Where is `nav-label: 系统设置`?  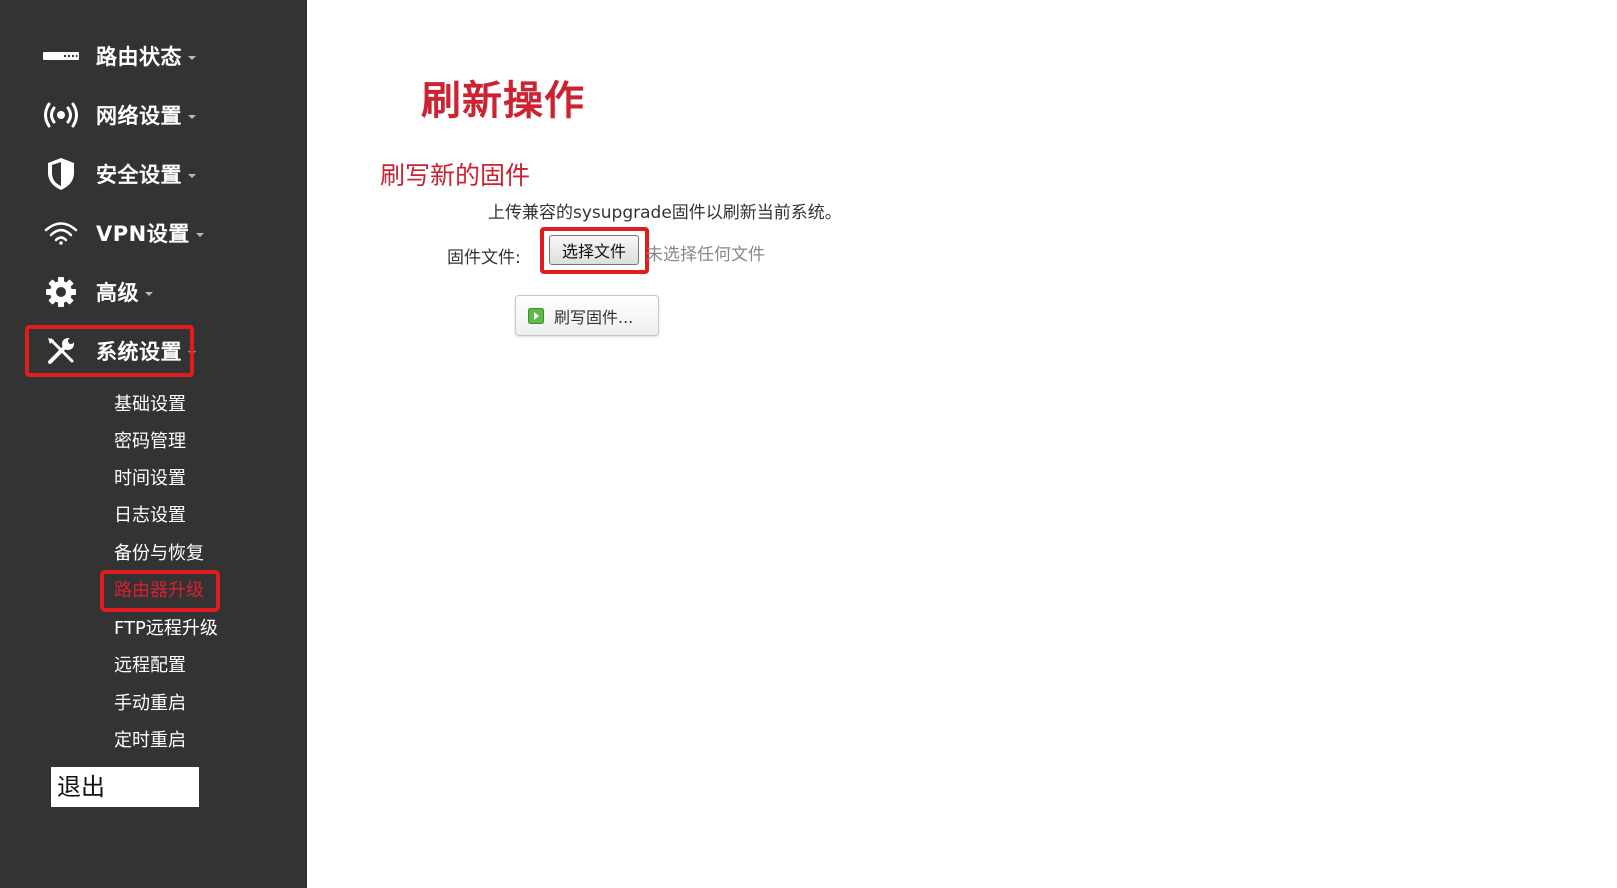
nav-label: 系统设置 is located at coordinates (139, 352).